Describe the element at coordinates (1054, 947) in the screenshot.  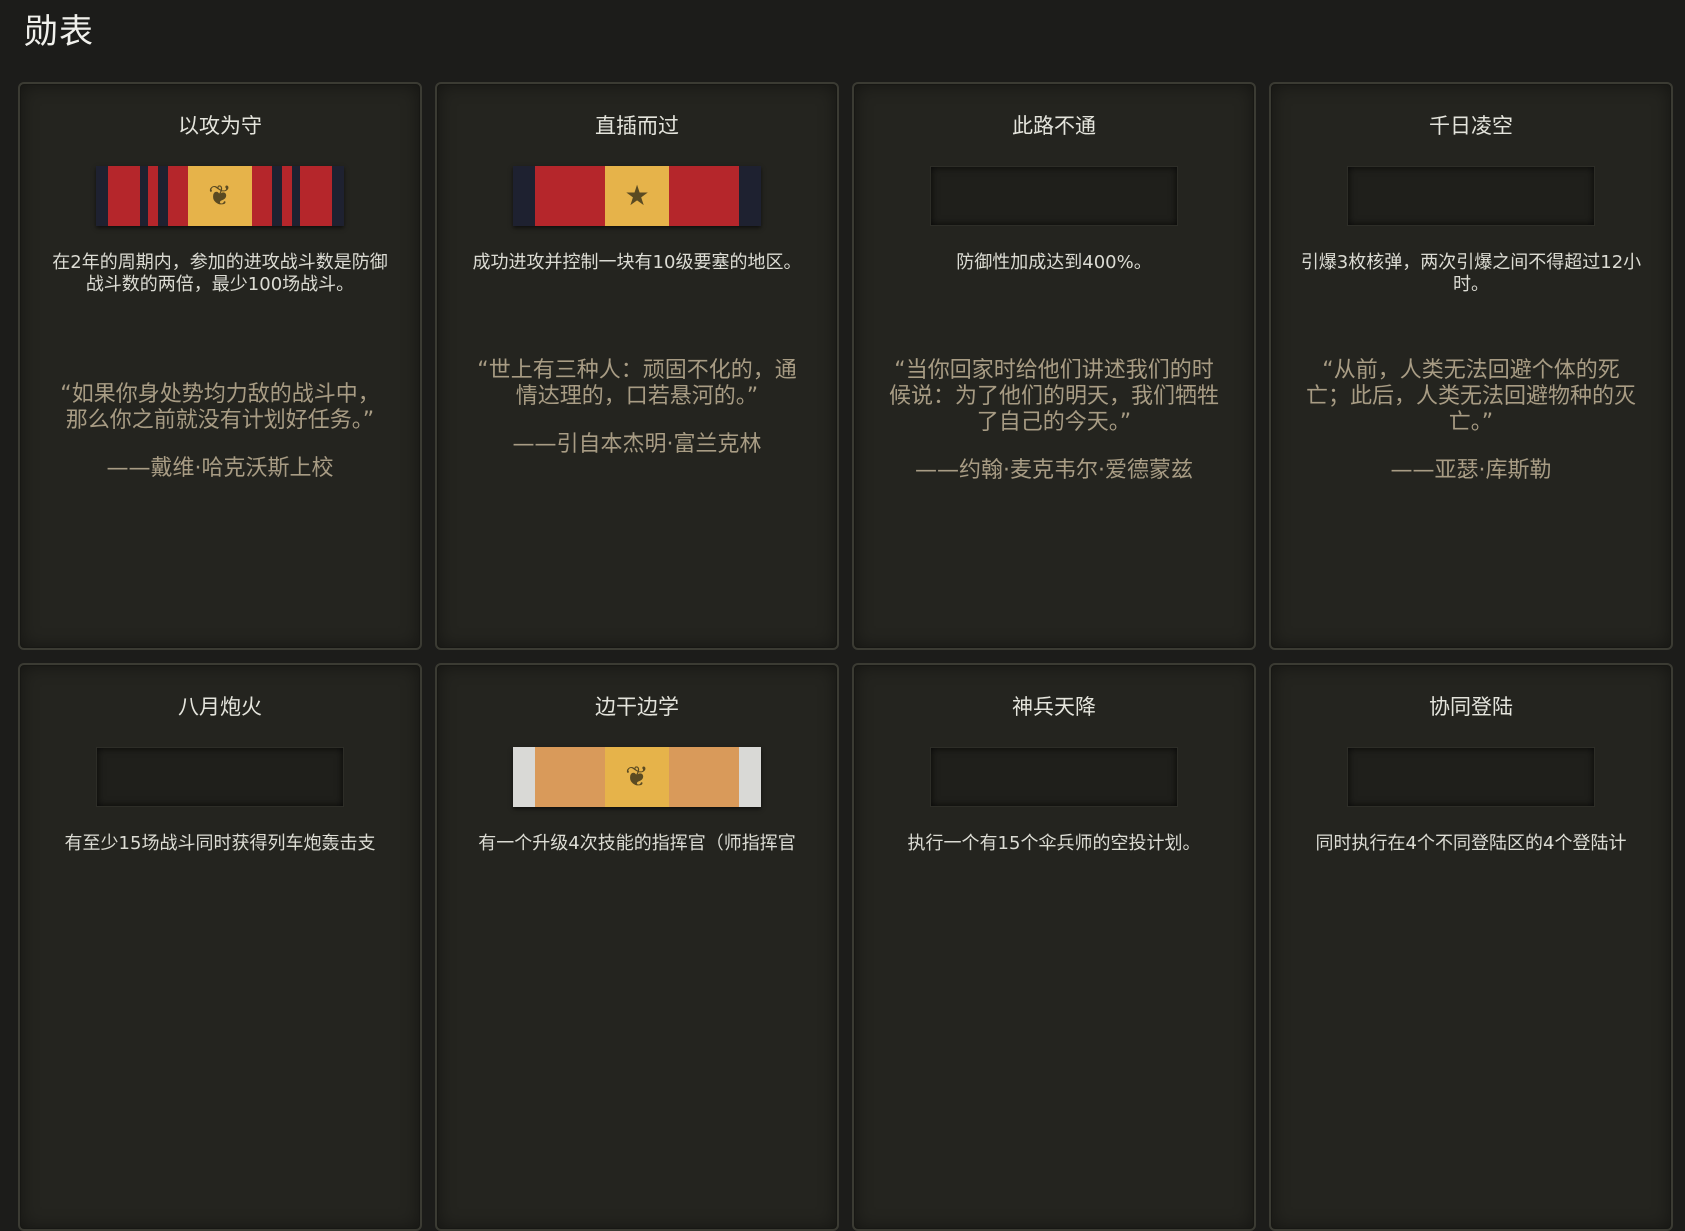
I see `ribbon-card: 神兵天降 执行一个有15个伞兵师的空投计划。` at that location.